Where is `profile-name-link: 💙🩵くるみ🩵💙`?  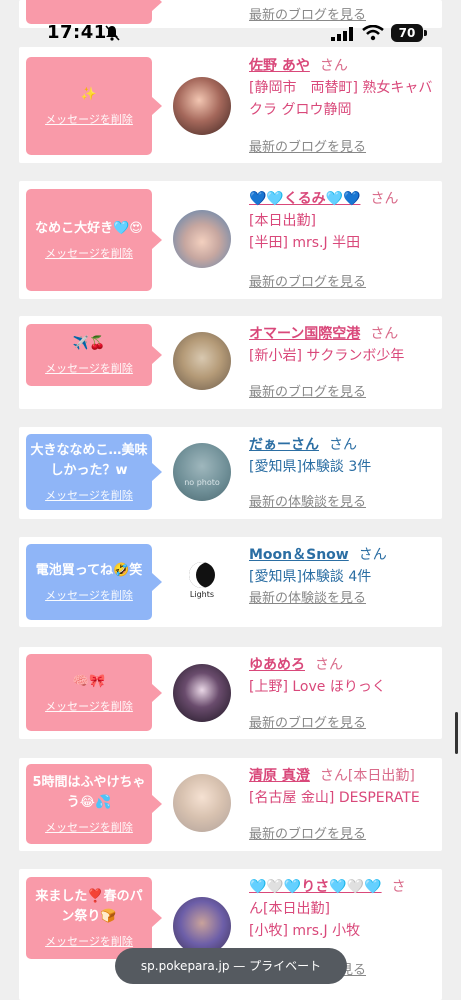
profile-name-link: 💙🩵くるみ🩵💙 is located at coordinates (304, 199).